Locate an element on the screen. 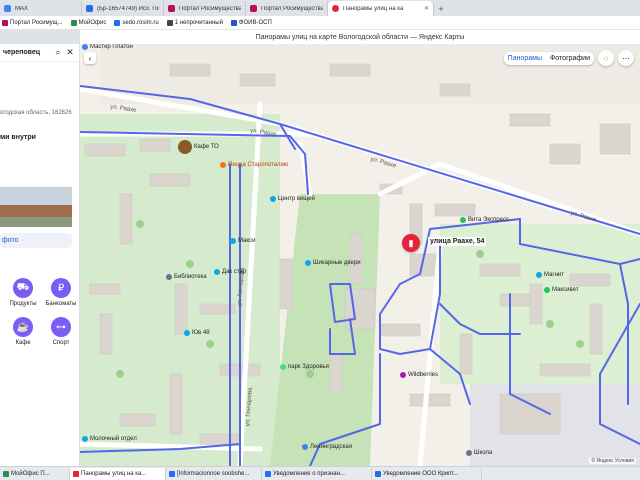 This screenshot has width=640, height=480. poi-label: Макси is located at coordinates (247, 241).